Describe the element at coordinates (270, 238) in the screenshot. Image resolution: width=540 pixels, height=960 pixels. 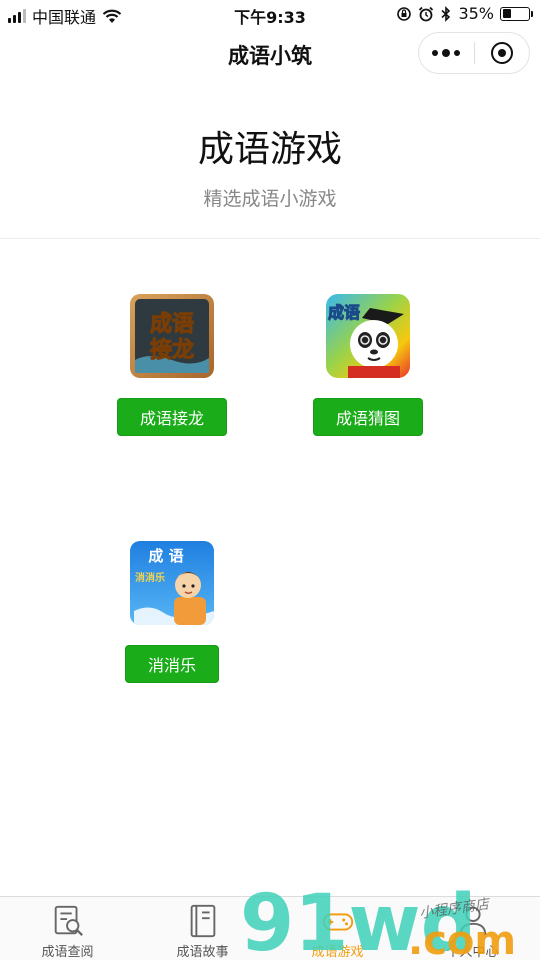
I see `header-divider` at that location.